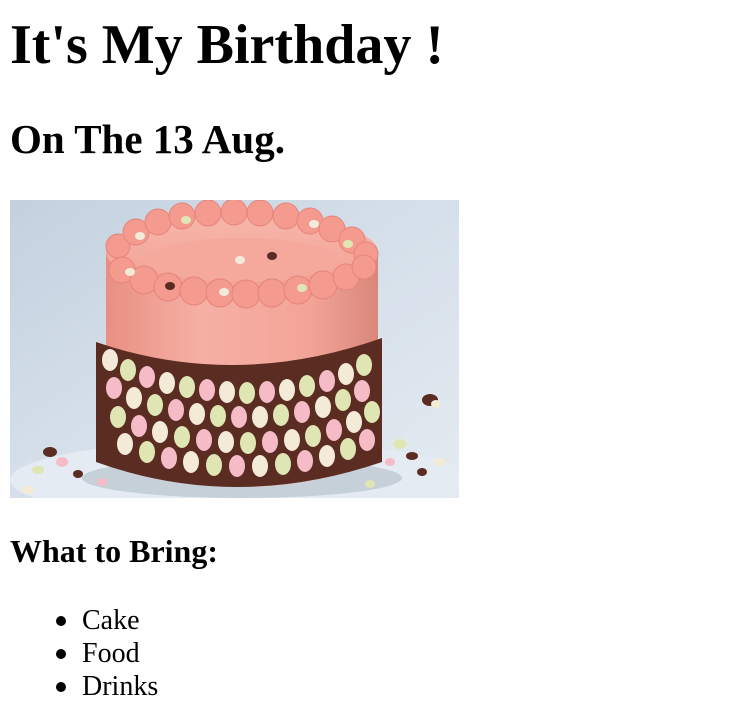 The width and height of the screenshot is (732, 720). I want to click on list-item-label: Drinks, so click(120, 686).